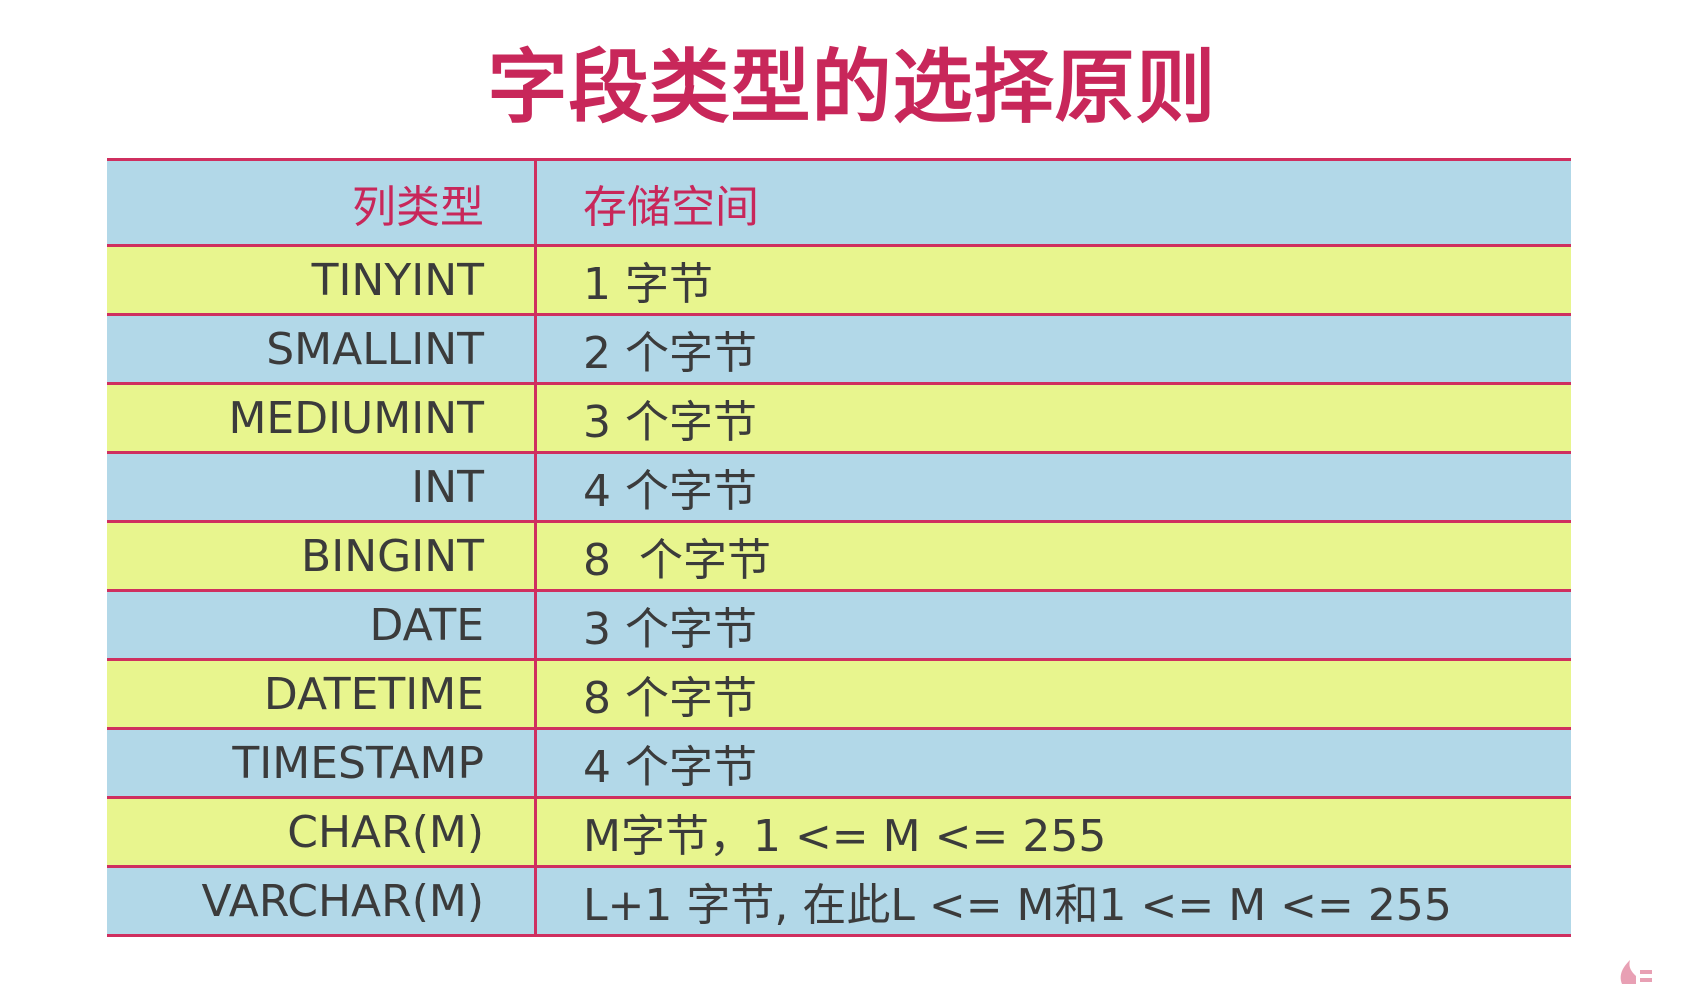 This screenshot has width=1704, height=984. What do you see at coordinates (839, 281) in the screenshot?
I see `table-row: TINYINT 1 字节` at bounding box center [839, 281].